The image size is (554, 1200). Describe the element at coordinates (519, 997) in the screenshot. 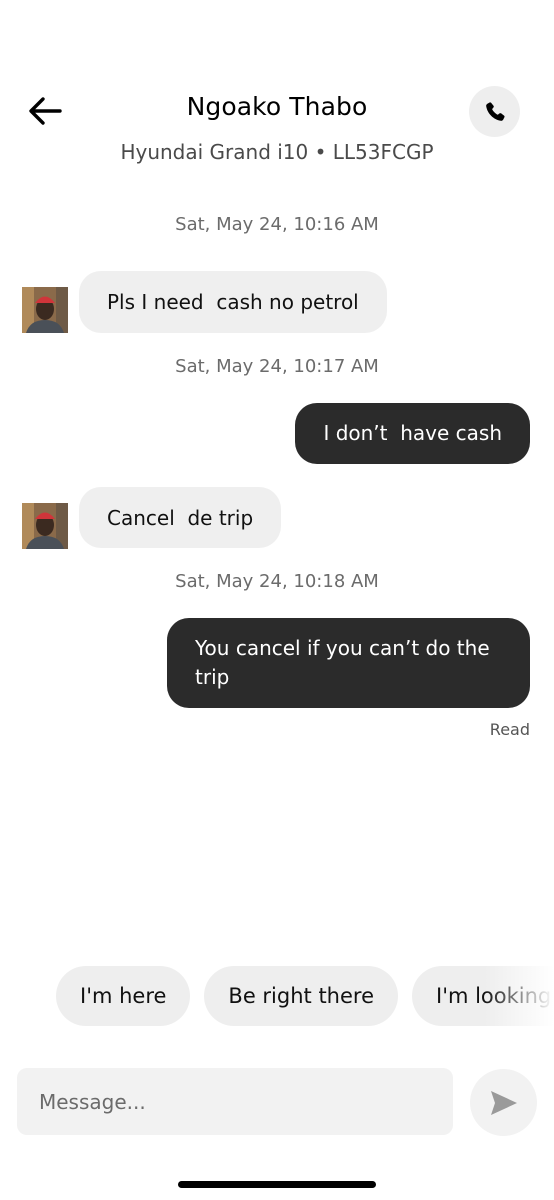

I see `chip-fade-overlay` at that location.